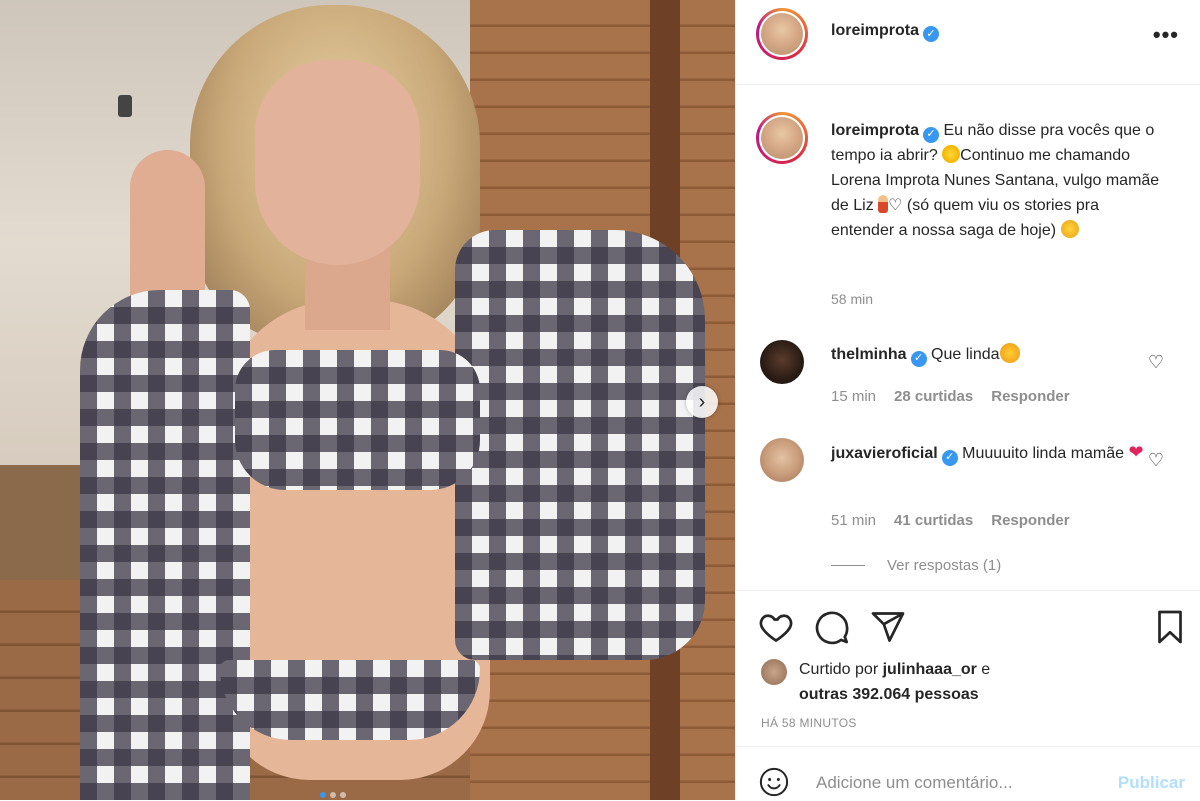 Image resolution: width=1200 pixels, height=801 pixels. I want to click on photo-lamp, so click(125, 106).